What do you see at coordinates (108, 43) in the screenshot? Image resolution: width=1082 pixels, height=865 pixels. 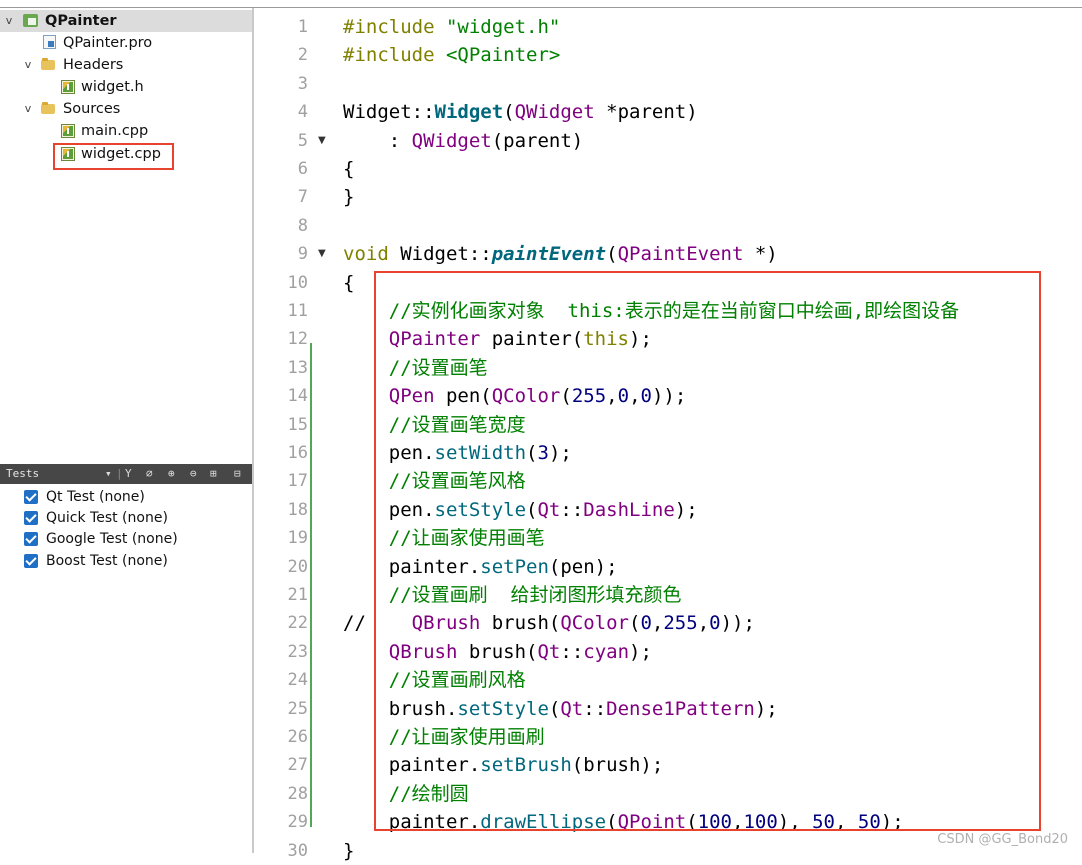 I see `tree-item-label: QPainter.pro` at bounding box center [108, 43].